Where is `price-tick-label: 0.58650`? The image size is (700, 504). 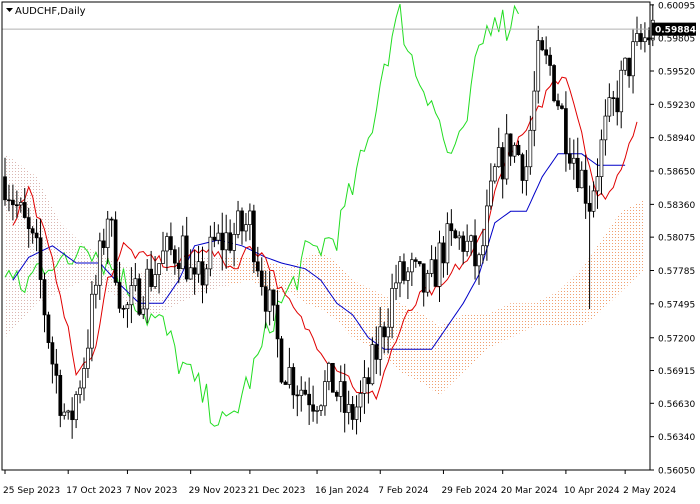
price-tick-label: 0.58650 is located at coordinates (676, 173).